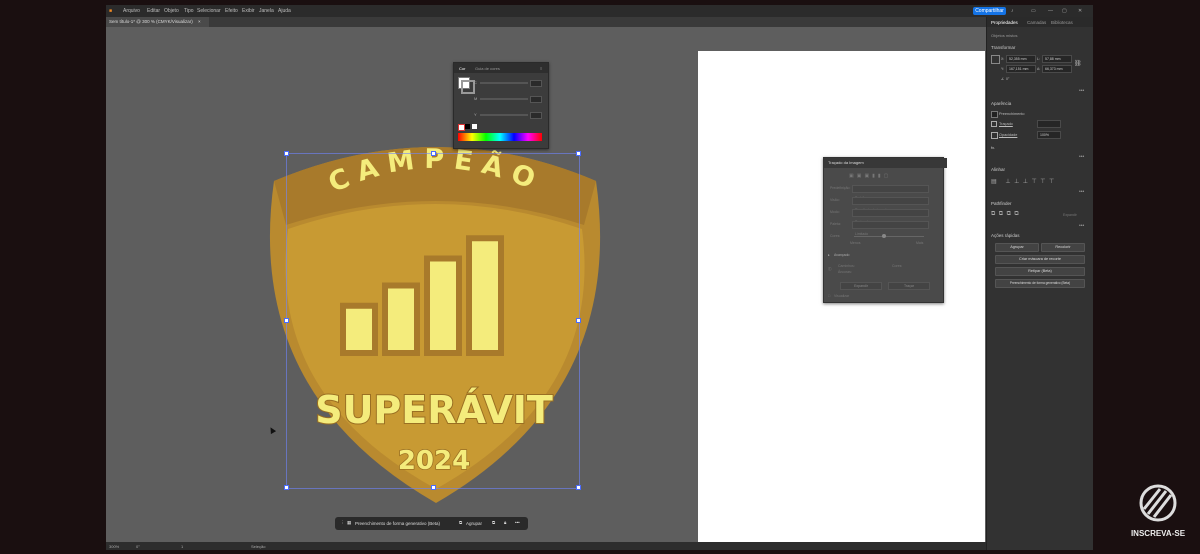  What do you see at coordinates (1158, 514) in the screenshot?
I see `subscribe-overlay: INSCREVA-SE` at bounding box center [1158, 514].